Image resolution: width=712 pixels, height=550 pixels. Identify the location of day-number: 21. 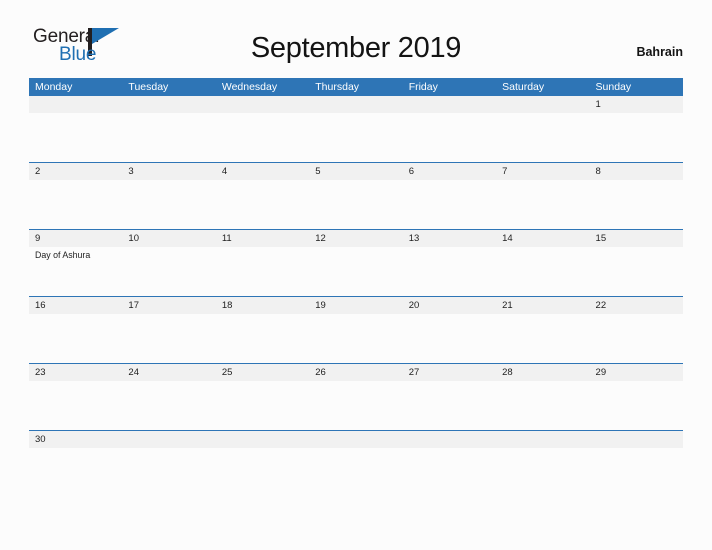
(542, 305).